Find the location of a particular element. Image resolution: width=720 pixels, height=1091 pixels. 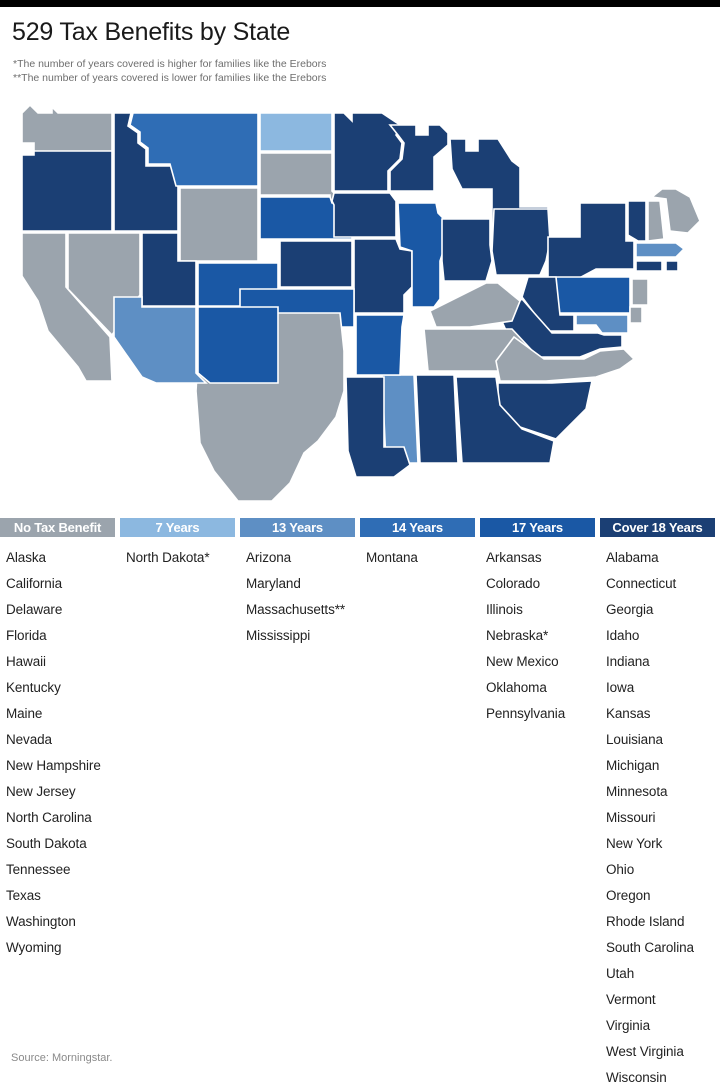

list-item: New Mexico is located at coordinates (522, 661).